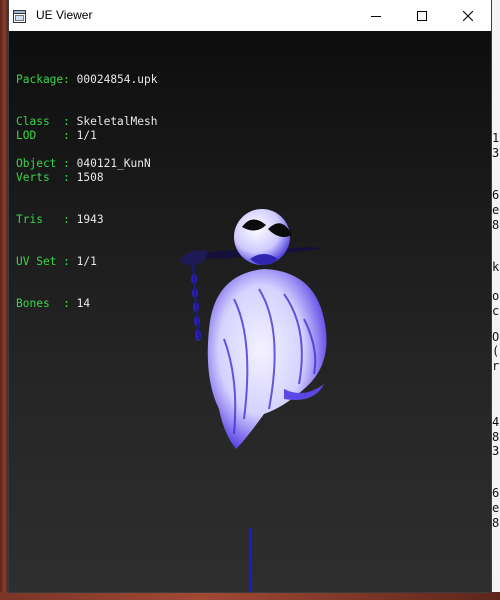 The image size is (500, 600). Describe the element at coordinates (496, 311) in the screenshot. I see `background-char: c` at that location.